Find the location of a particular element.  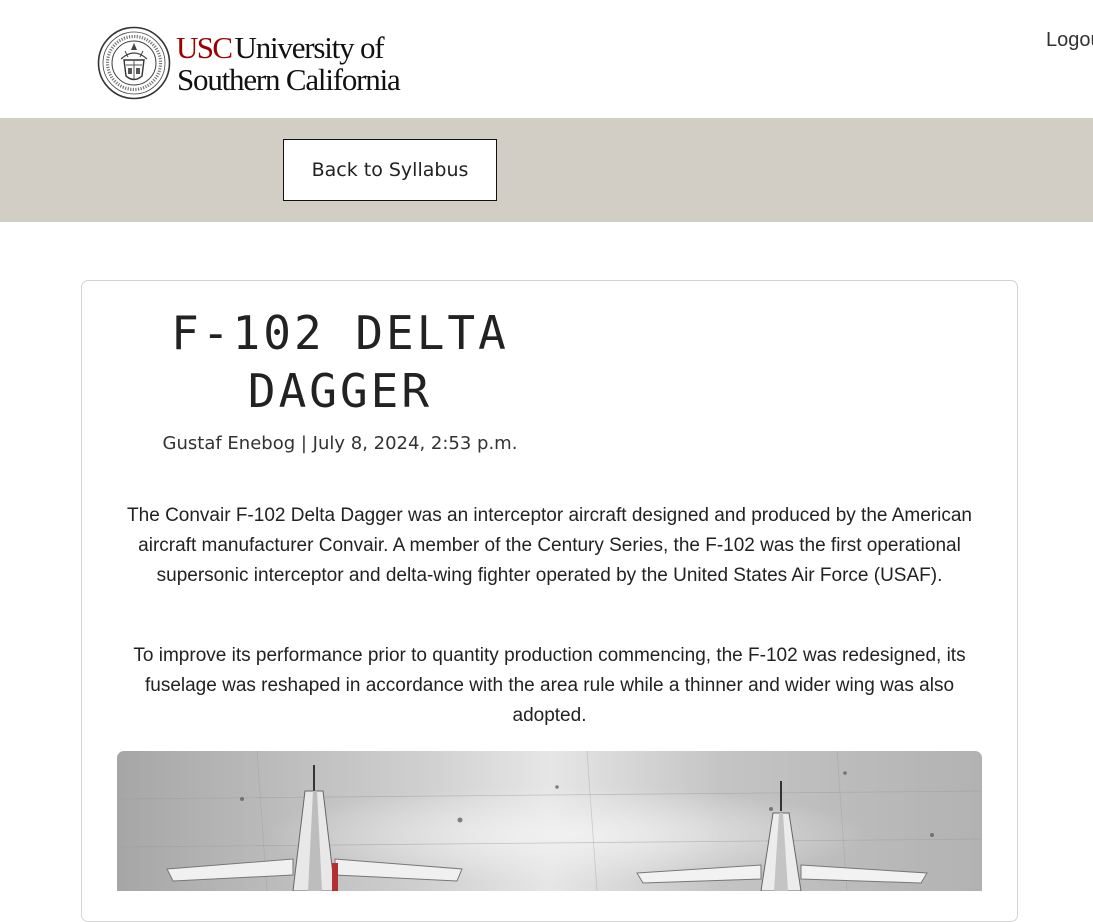

logo-university-of: University of is located at coordinates (309, 47).